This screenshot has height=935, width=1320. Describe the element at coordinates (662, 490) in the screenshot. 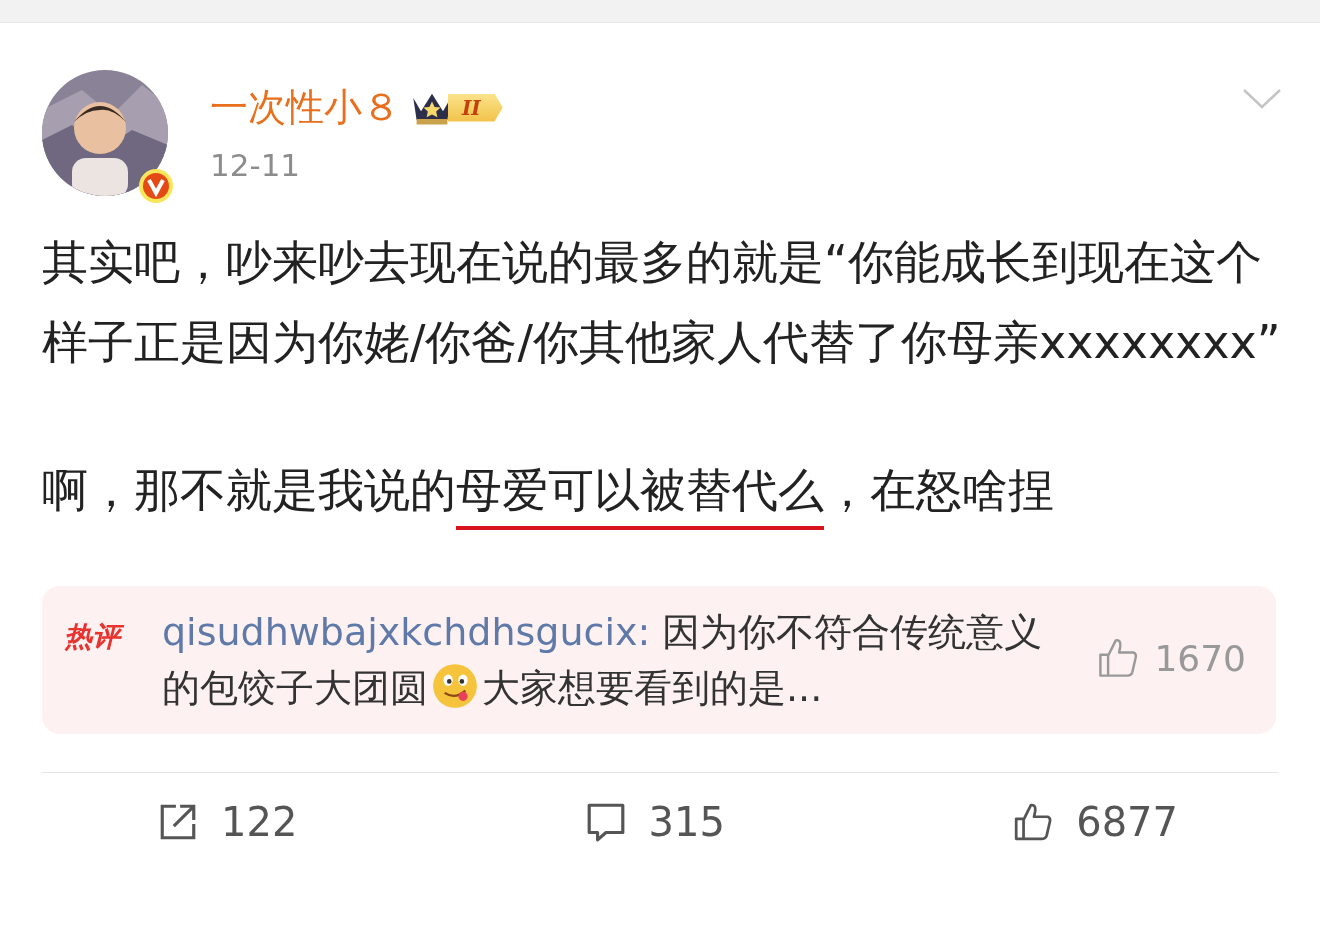

I see `post-text: 啊，那不就是我说的母爱可以被替代么，在怒啥捏` at that location.